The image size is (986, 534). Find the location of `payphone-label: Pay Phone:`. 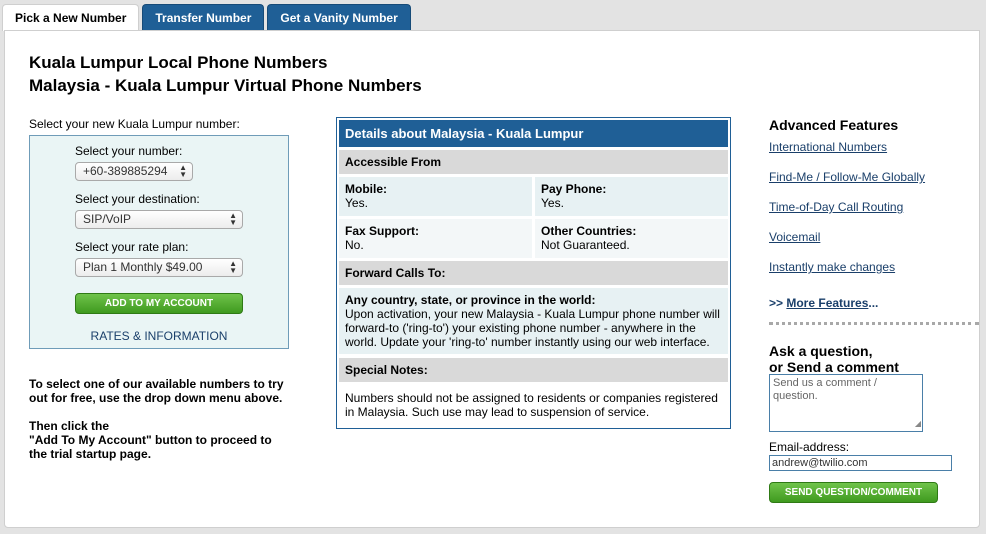

payphone-label: Pay Phone: is located at coordinates (574, 189).